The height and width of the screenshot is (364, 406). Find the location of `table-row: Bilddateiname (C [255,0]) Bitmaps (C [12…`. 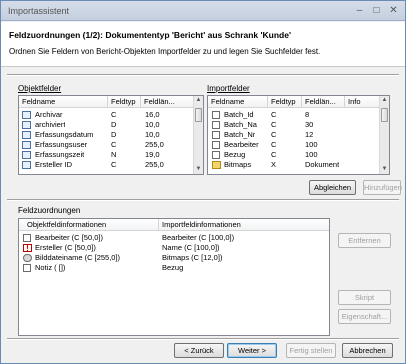

table-row: Bilddateiname (C [255,0]) Bitmaps (C [12… is located at coordinates (174, 258).